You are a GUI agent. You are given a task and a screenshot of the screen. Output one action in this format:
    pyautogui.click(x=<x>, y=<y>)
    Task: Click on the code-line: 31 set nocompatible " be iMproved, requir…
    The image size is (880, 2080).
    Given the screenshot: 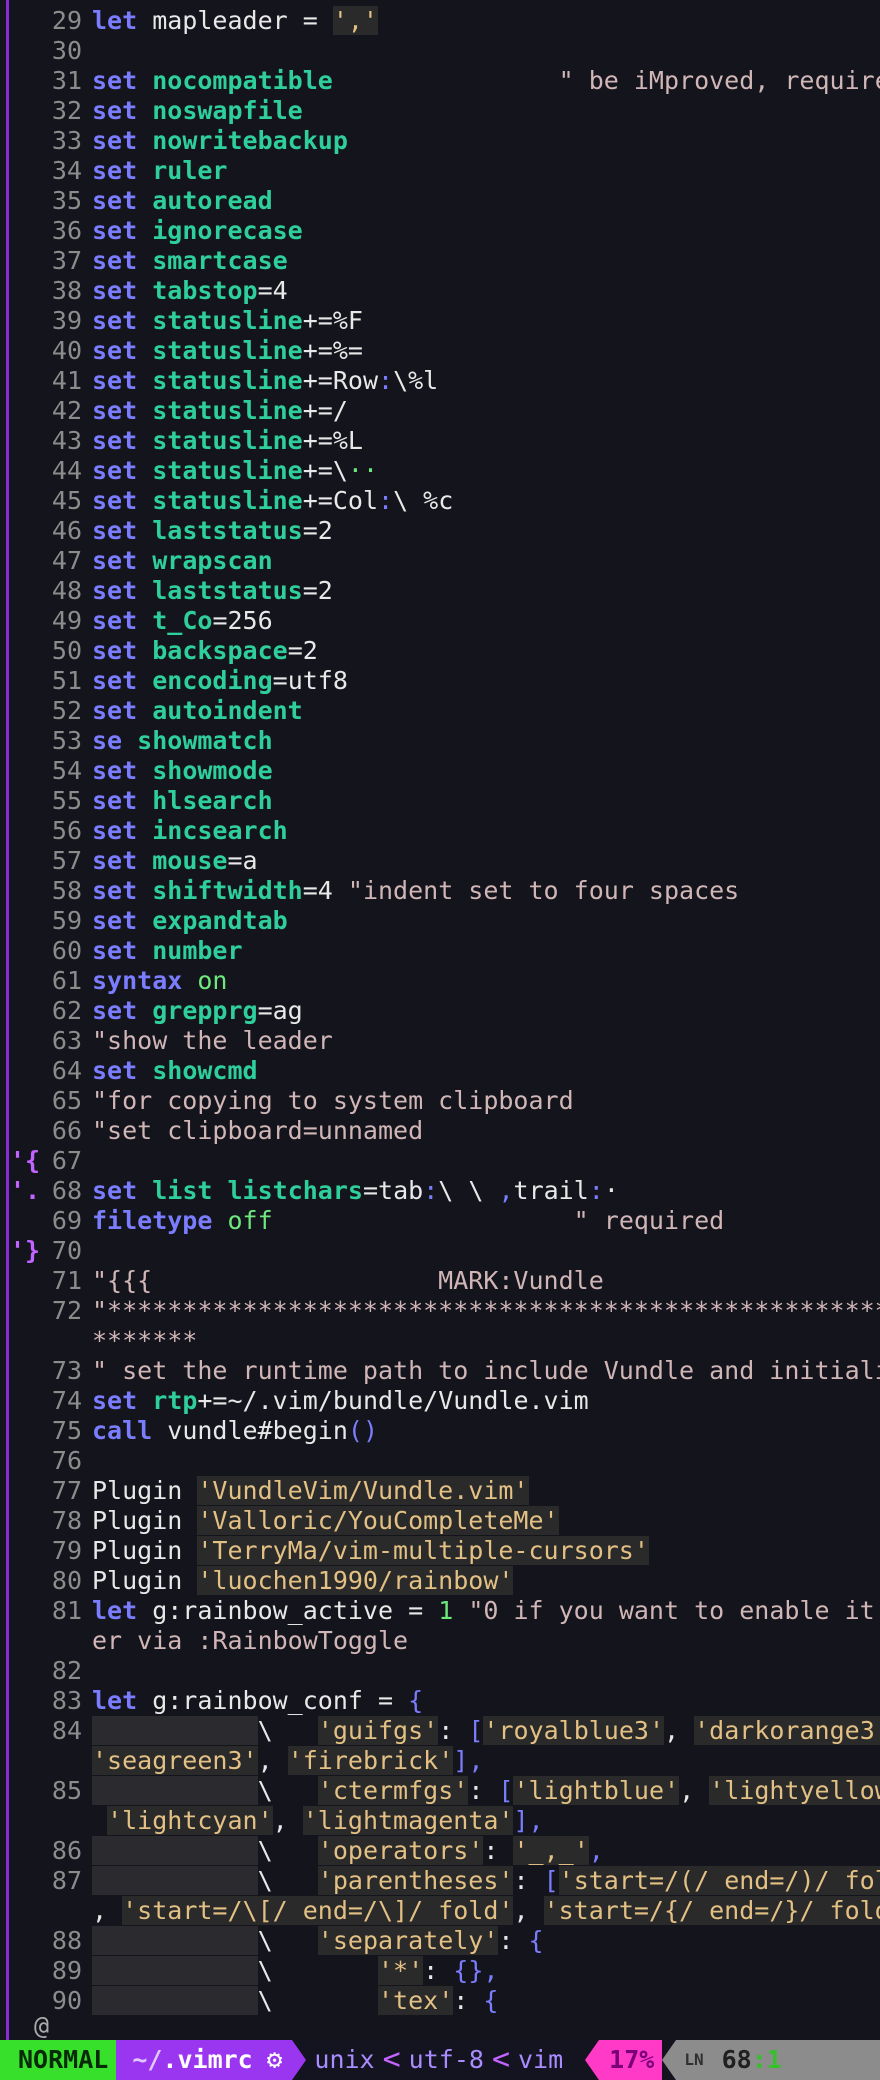 What is the action you would take?
    pyautogui.click(x=440, y=81)
    